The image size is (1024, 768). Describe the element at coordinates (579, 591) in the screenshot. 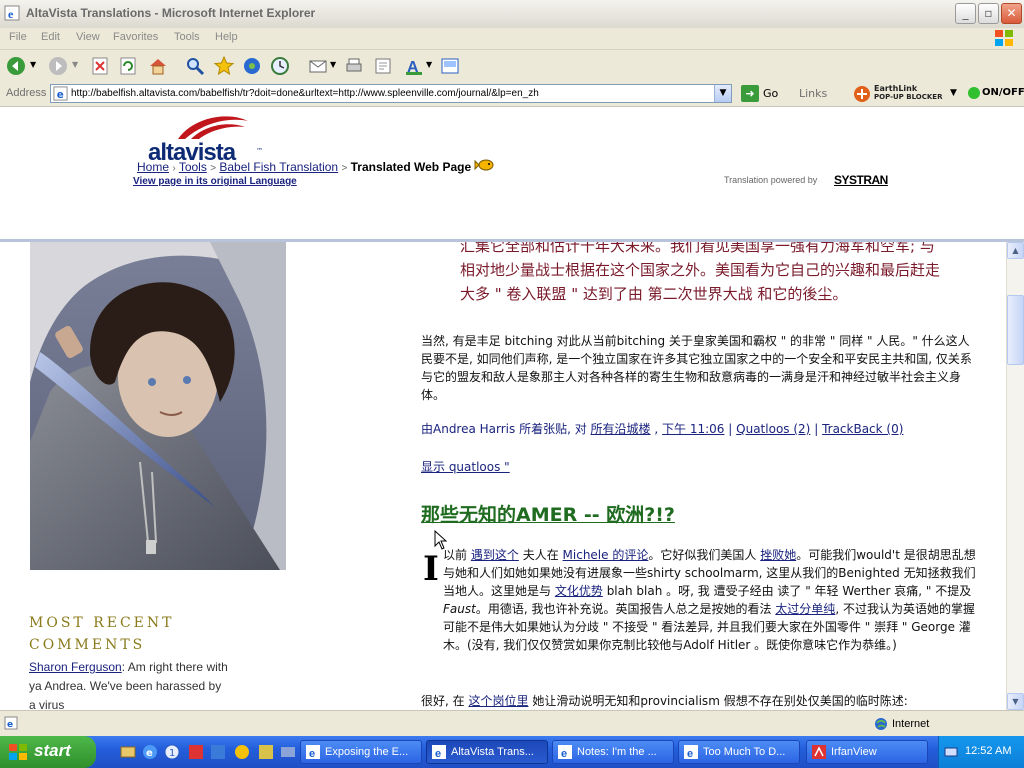

I see `cultural-superiority-link: 文化优势` at that location.